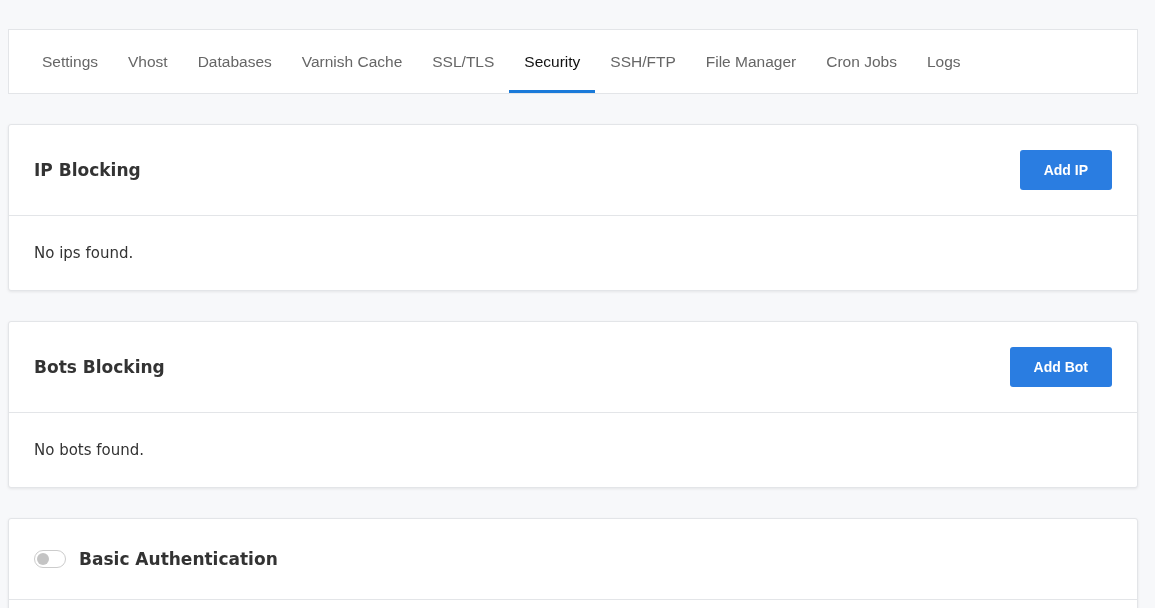 The height and width of the screenshot is (608, 1155). Describe the element at coordinates (751, 61) in the screenshot. I see `tab: File Manager` at that location.